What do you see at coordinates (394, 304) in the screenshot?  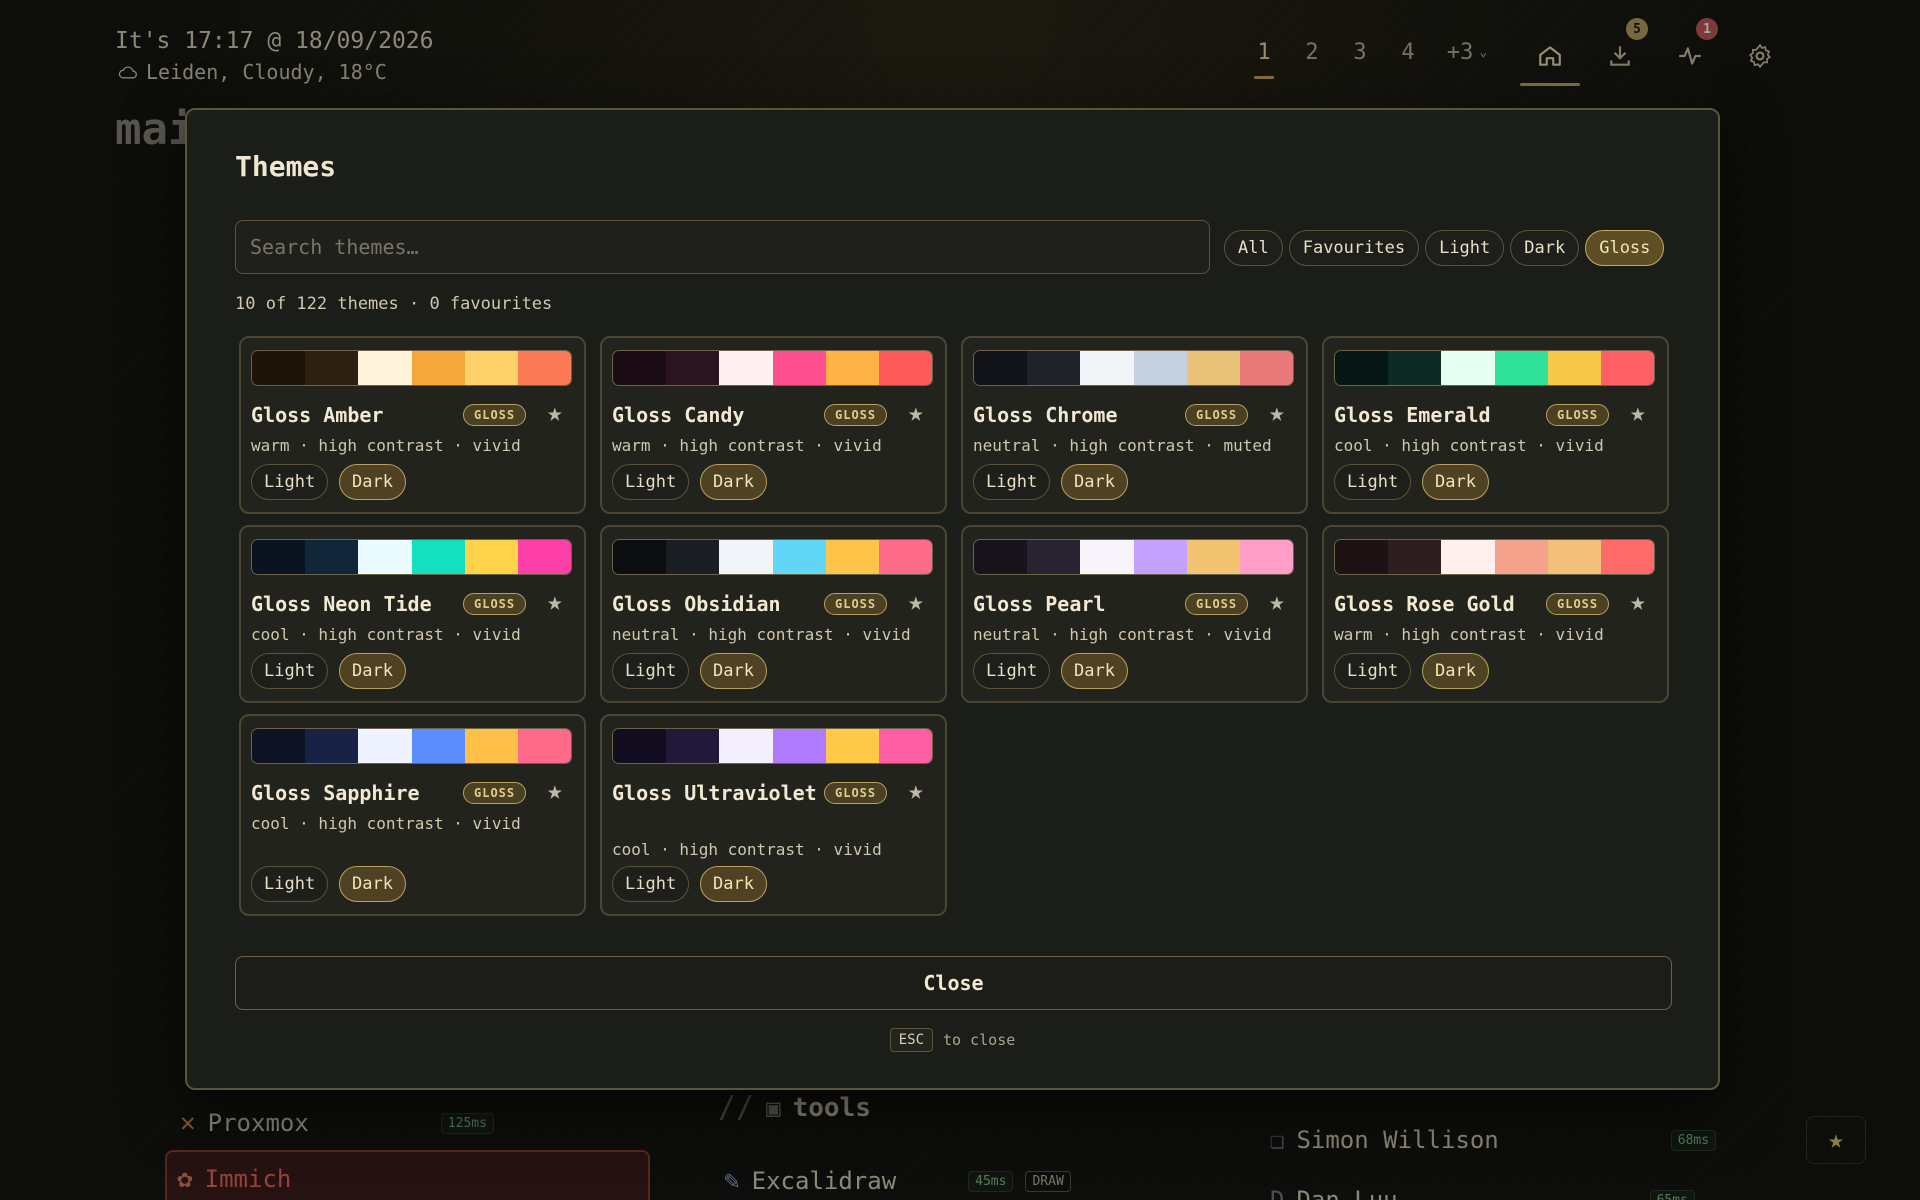 I see `theme-count: 10 of 122 themes · 0 favourites` at bounding box center [394, 304].